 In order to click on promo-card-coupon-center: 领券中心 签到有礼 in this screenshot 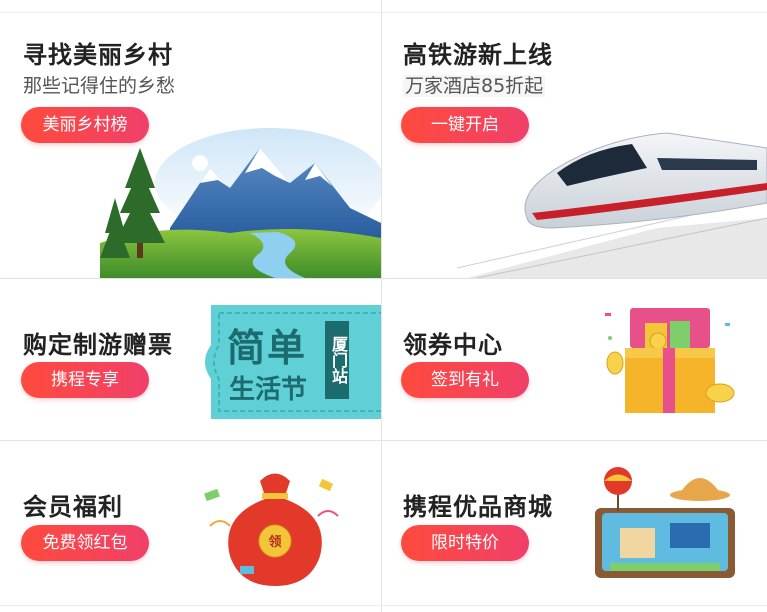, I will do `click(574, 359)`.